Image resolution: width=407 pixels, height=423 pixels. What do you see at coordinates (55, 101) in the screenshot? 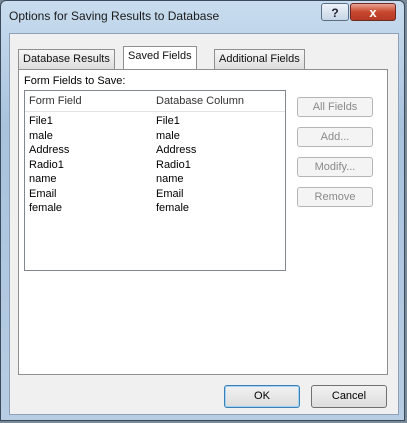
I see `column-header-form-field: Form Field` at bounding box center [55, 101].